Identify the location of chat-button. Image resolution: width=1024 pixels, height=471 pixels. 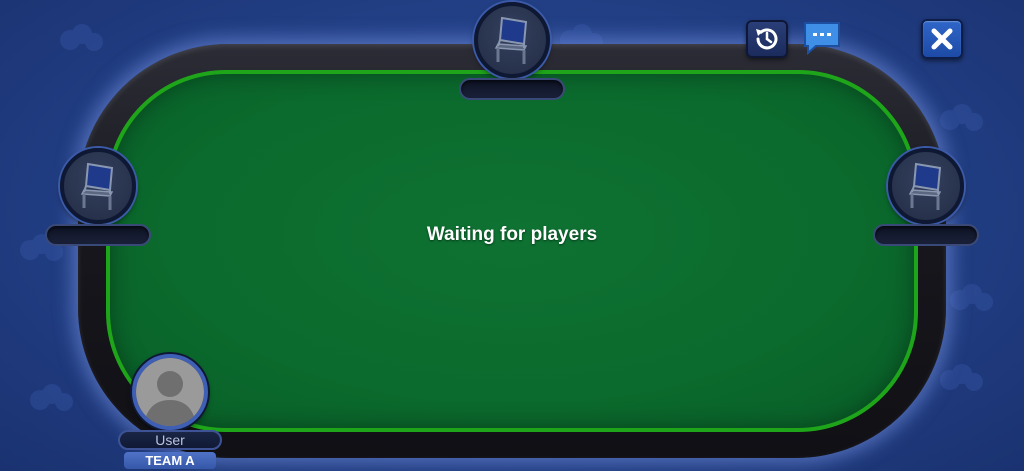
(822, 38).